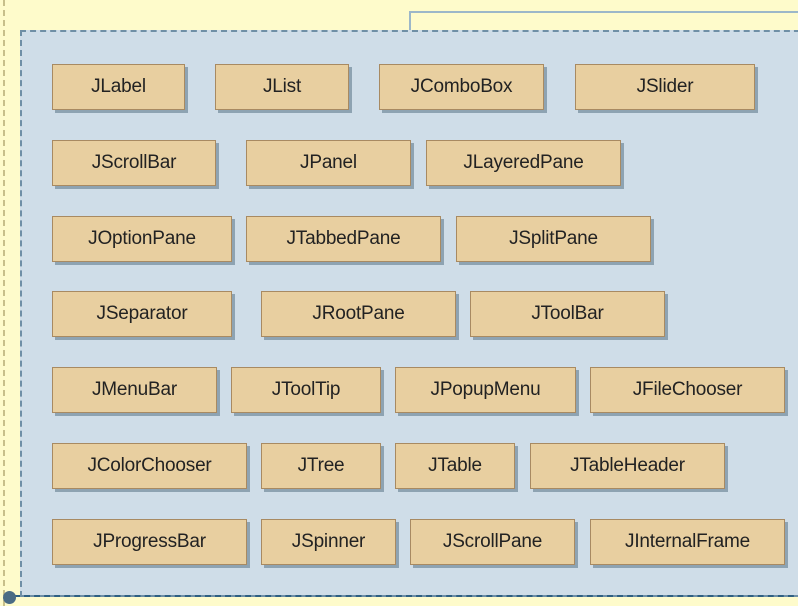 Image resolution: width=798 pixels, height=606 pixels. Describe the element at coordinates (149, 466) in the screenshot. I see `component-box-jcolorchooser: JColorChooser` at that location.